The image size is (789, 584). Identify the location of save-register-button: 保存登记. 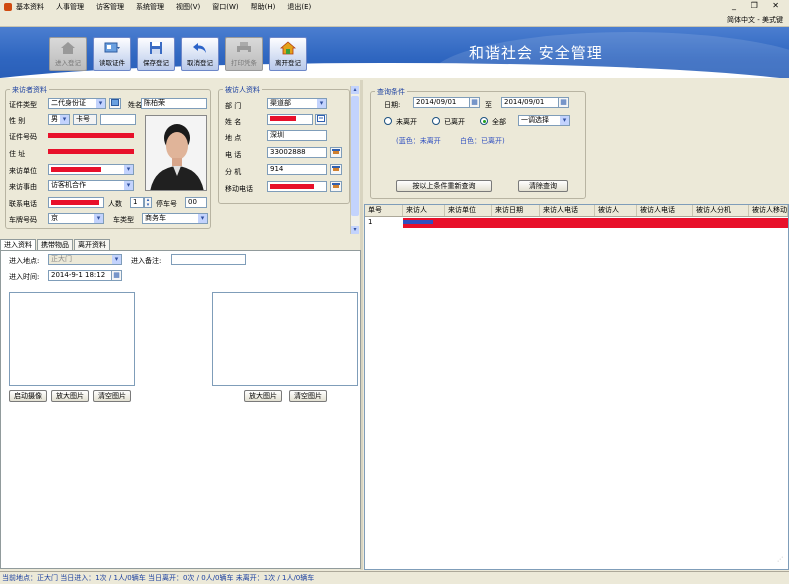
(156, 54).